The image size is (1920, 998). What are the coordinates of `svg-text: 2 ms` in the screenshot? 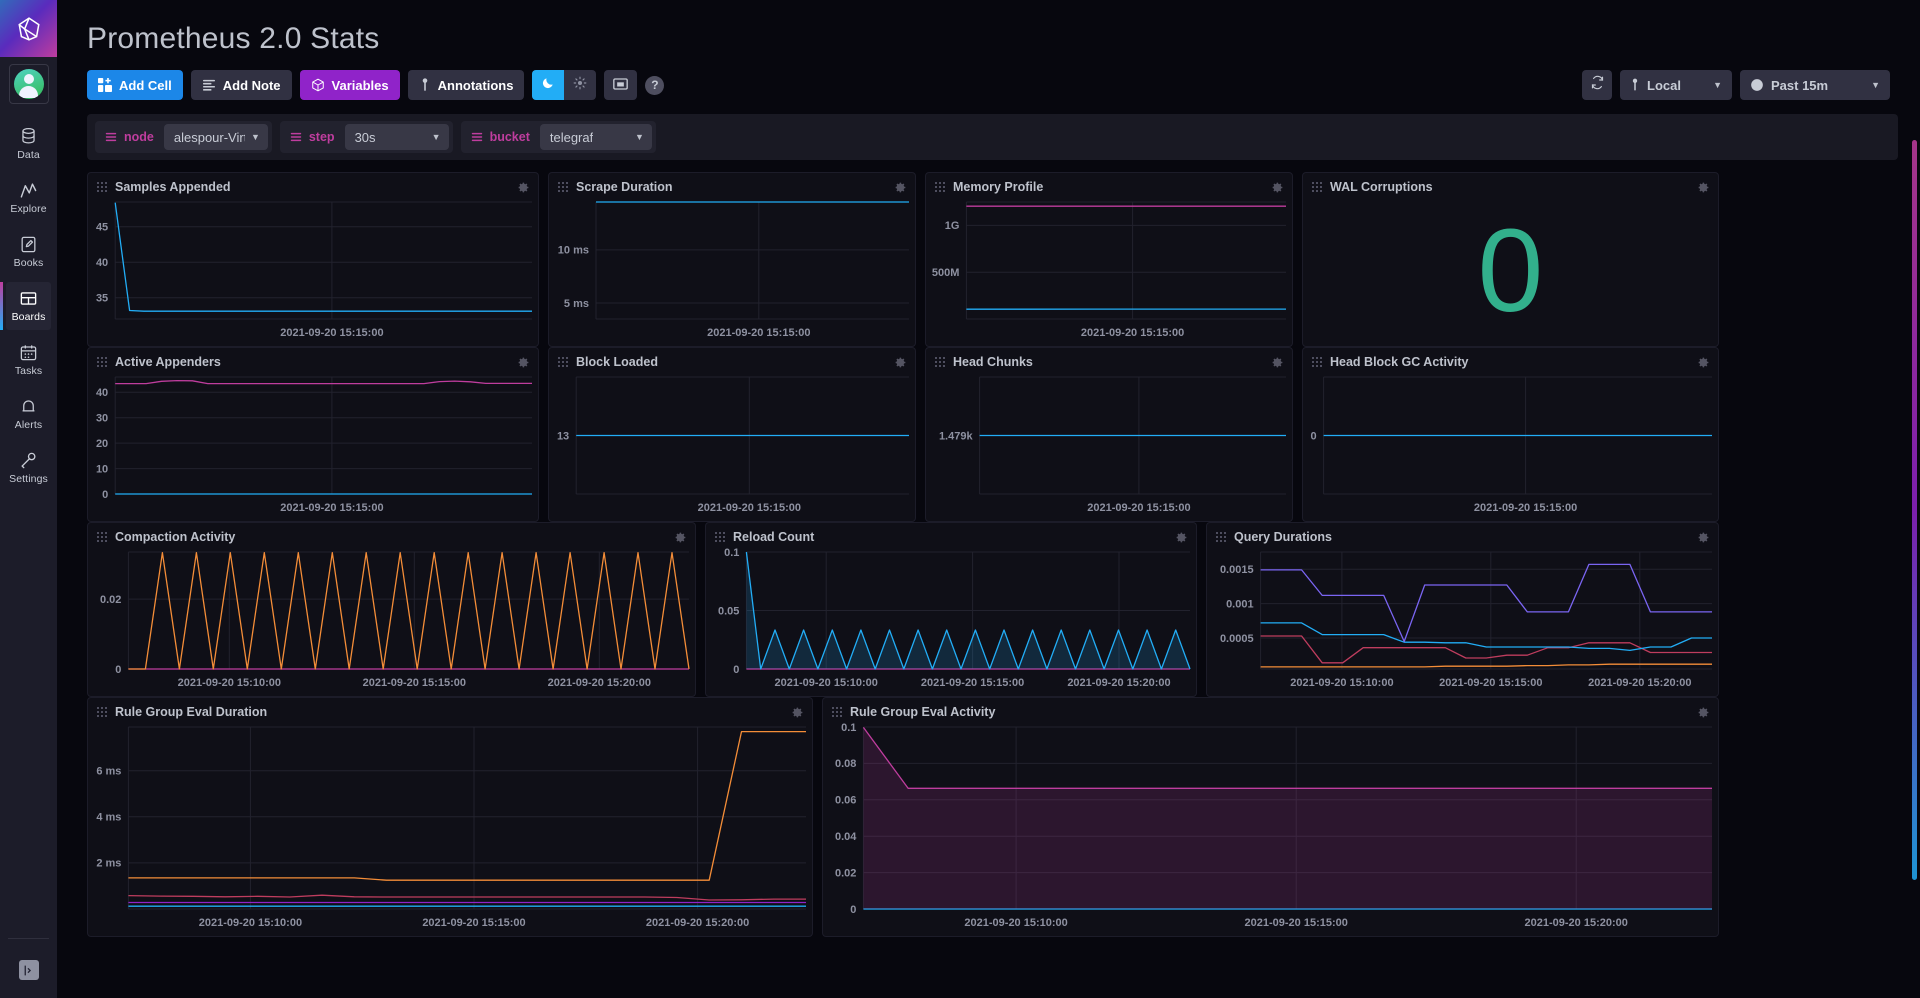 It's located at (108, 864).